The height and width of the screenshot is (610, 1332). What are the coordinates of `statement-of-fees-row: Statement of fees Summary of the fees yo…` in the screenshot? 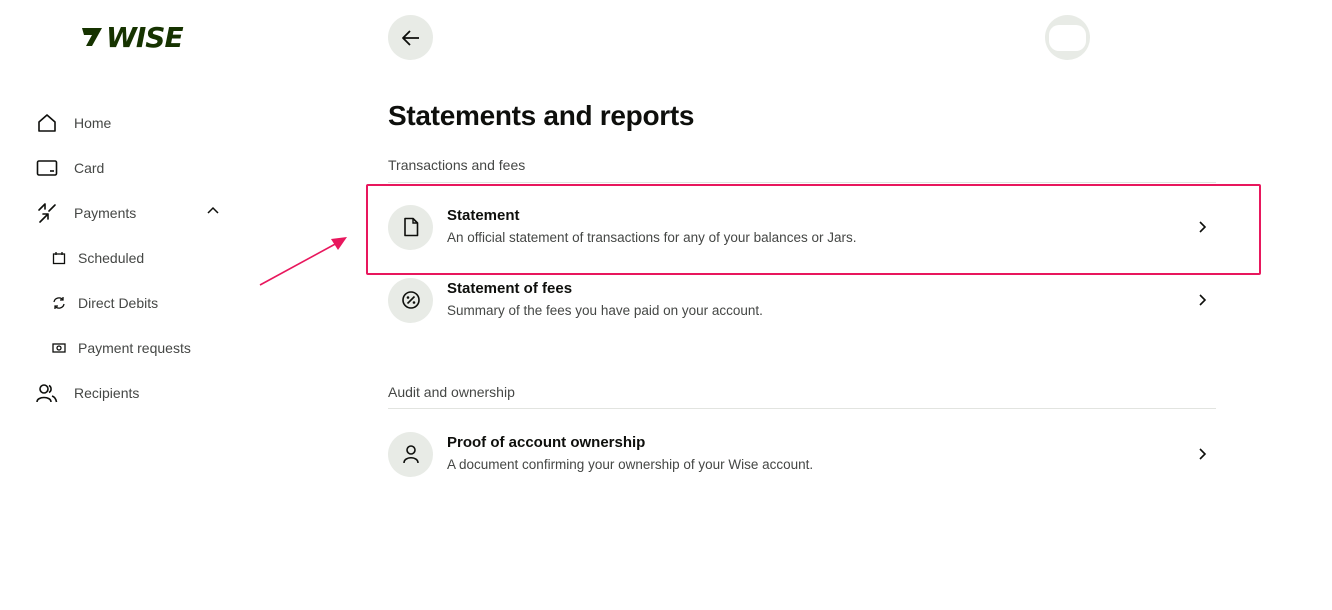 It's located at (802, 300).